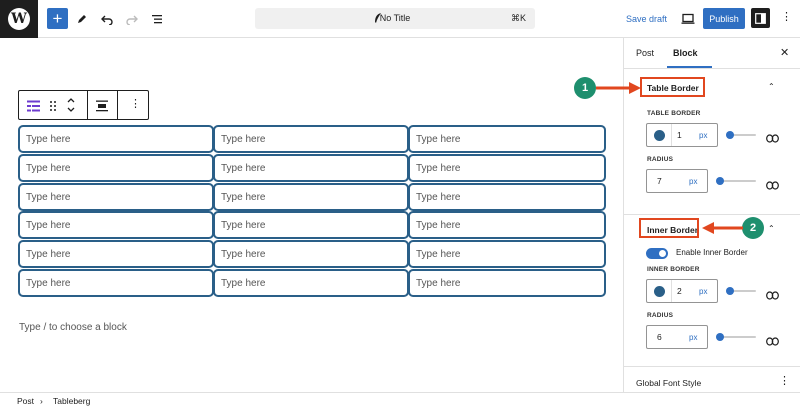 Image resolution: width=800 pixels, height=408 pixels. Describe the element at coordinates (674, 113) in the screenshot. I see `table-border-label: TABLE BORDER` at that location.